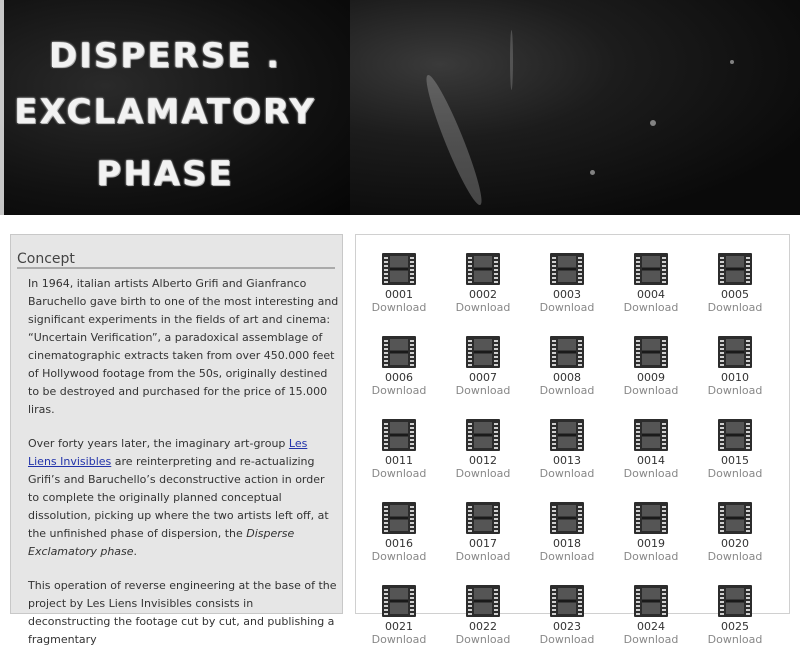 The width and height of the screenshot is (800, 665). I want to click on clip-tile: 0015 Download, so click(735, 450).